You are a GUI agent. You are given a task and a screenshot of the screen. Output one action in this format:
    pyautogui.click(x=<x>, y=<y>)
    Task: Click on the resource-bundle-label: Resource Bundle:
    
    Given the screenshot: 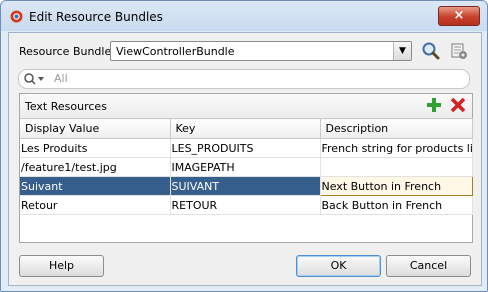 What is the action you would take?
    pyautogui.click(x=67, y=51)
    